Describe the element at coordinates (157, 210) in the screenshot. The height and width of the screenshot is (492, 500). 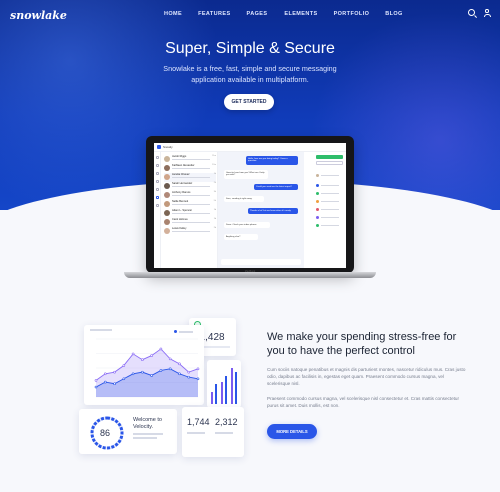
I see `app-sidebar` at that location.